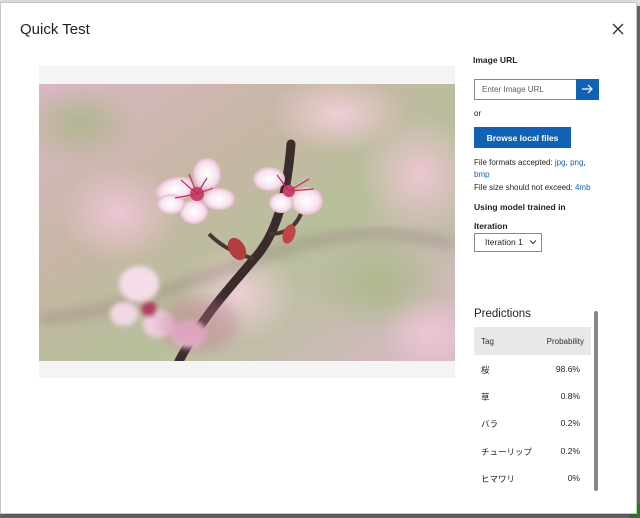  What do you see at coordinates (570, 396) in the screenshot?
I see `row-probability: 0.8%` at bounding box center [570, 396].